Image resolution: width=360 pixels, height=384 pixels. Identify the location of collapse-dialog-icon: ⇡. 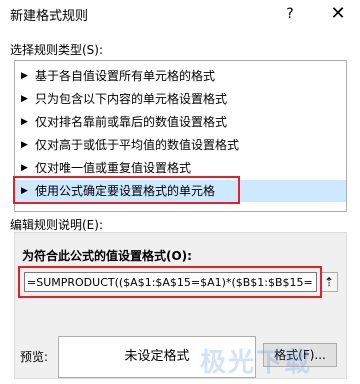
(329, 282).